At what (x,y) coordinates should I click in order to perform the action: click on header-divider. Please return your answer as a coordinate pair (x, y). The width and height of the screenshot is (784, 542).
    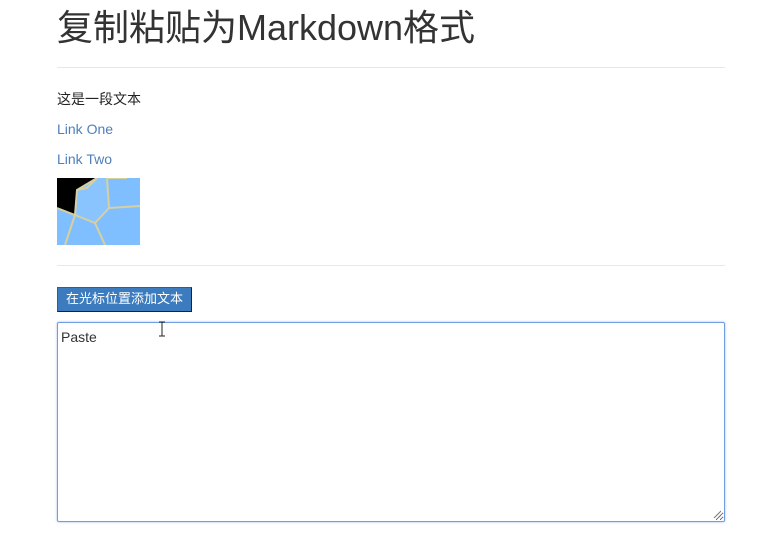
    Looking at the image, I should click on (391, 67).